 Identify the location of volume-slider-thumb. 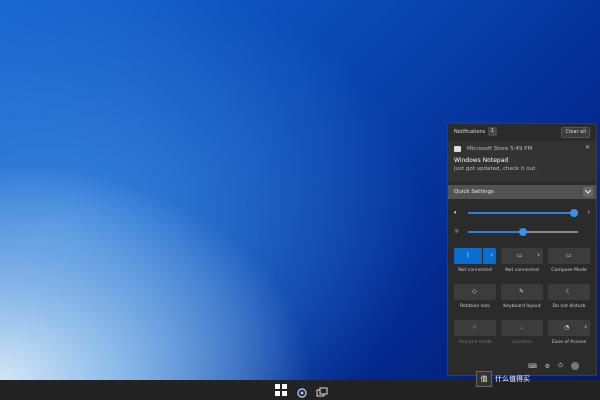
(573, 213).